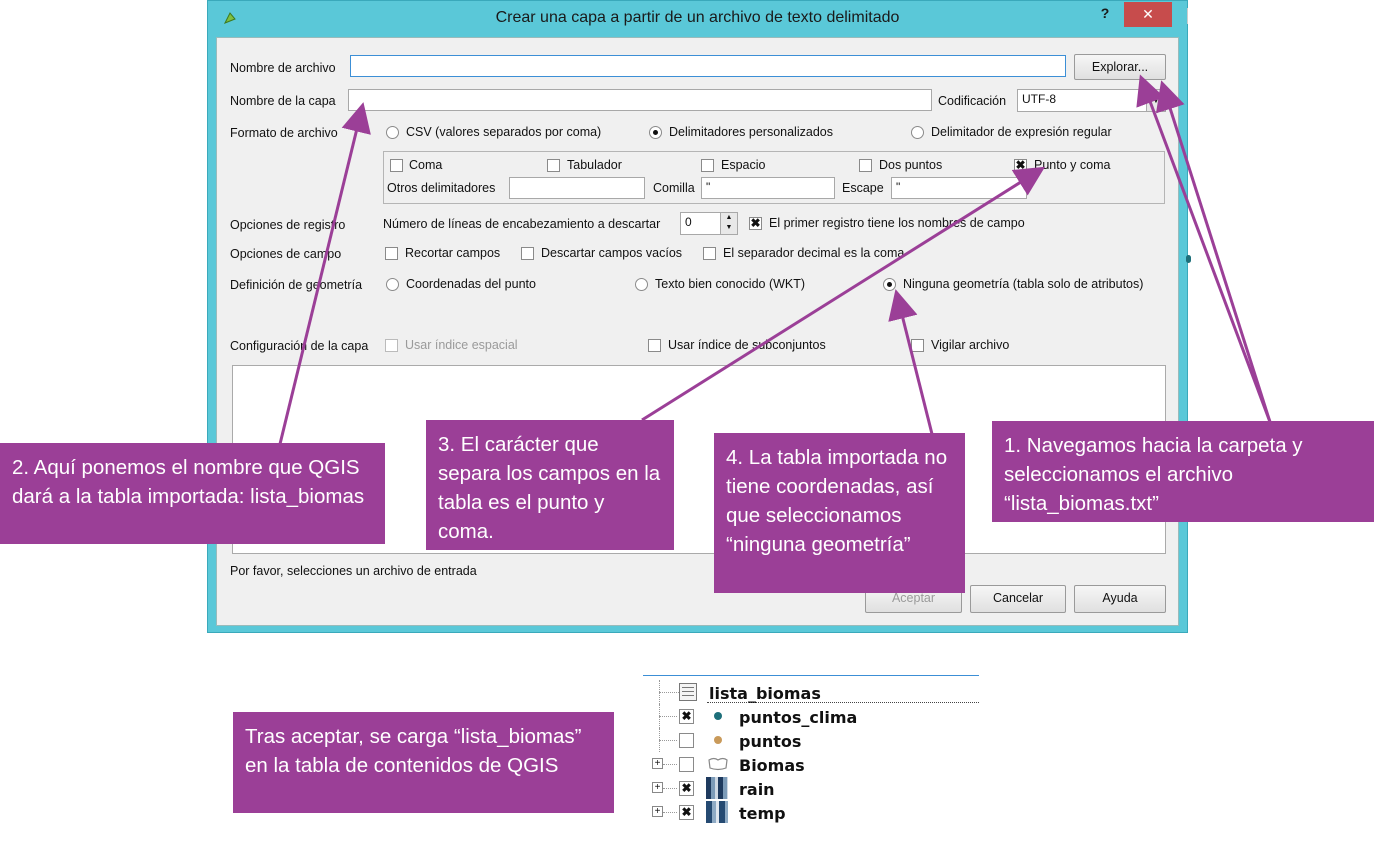  I want to click on arrow-1b, so click(1213, 251).